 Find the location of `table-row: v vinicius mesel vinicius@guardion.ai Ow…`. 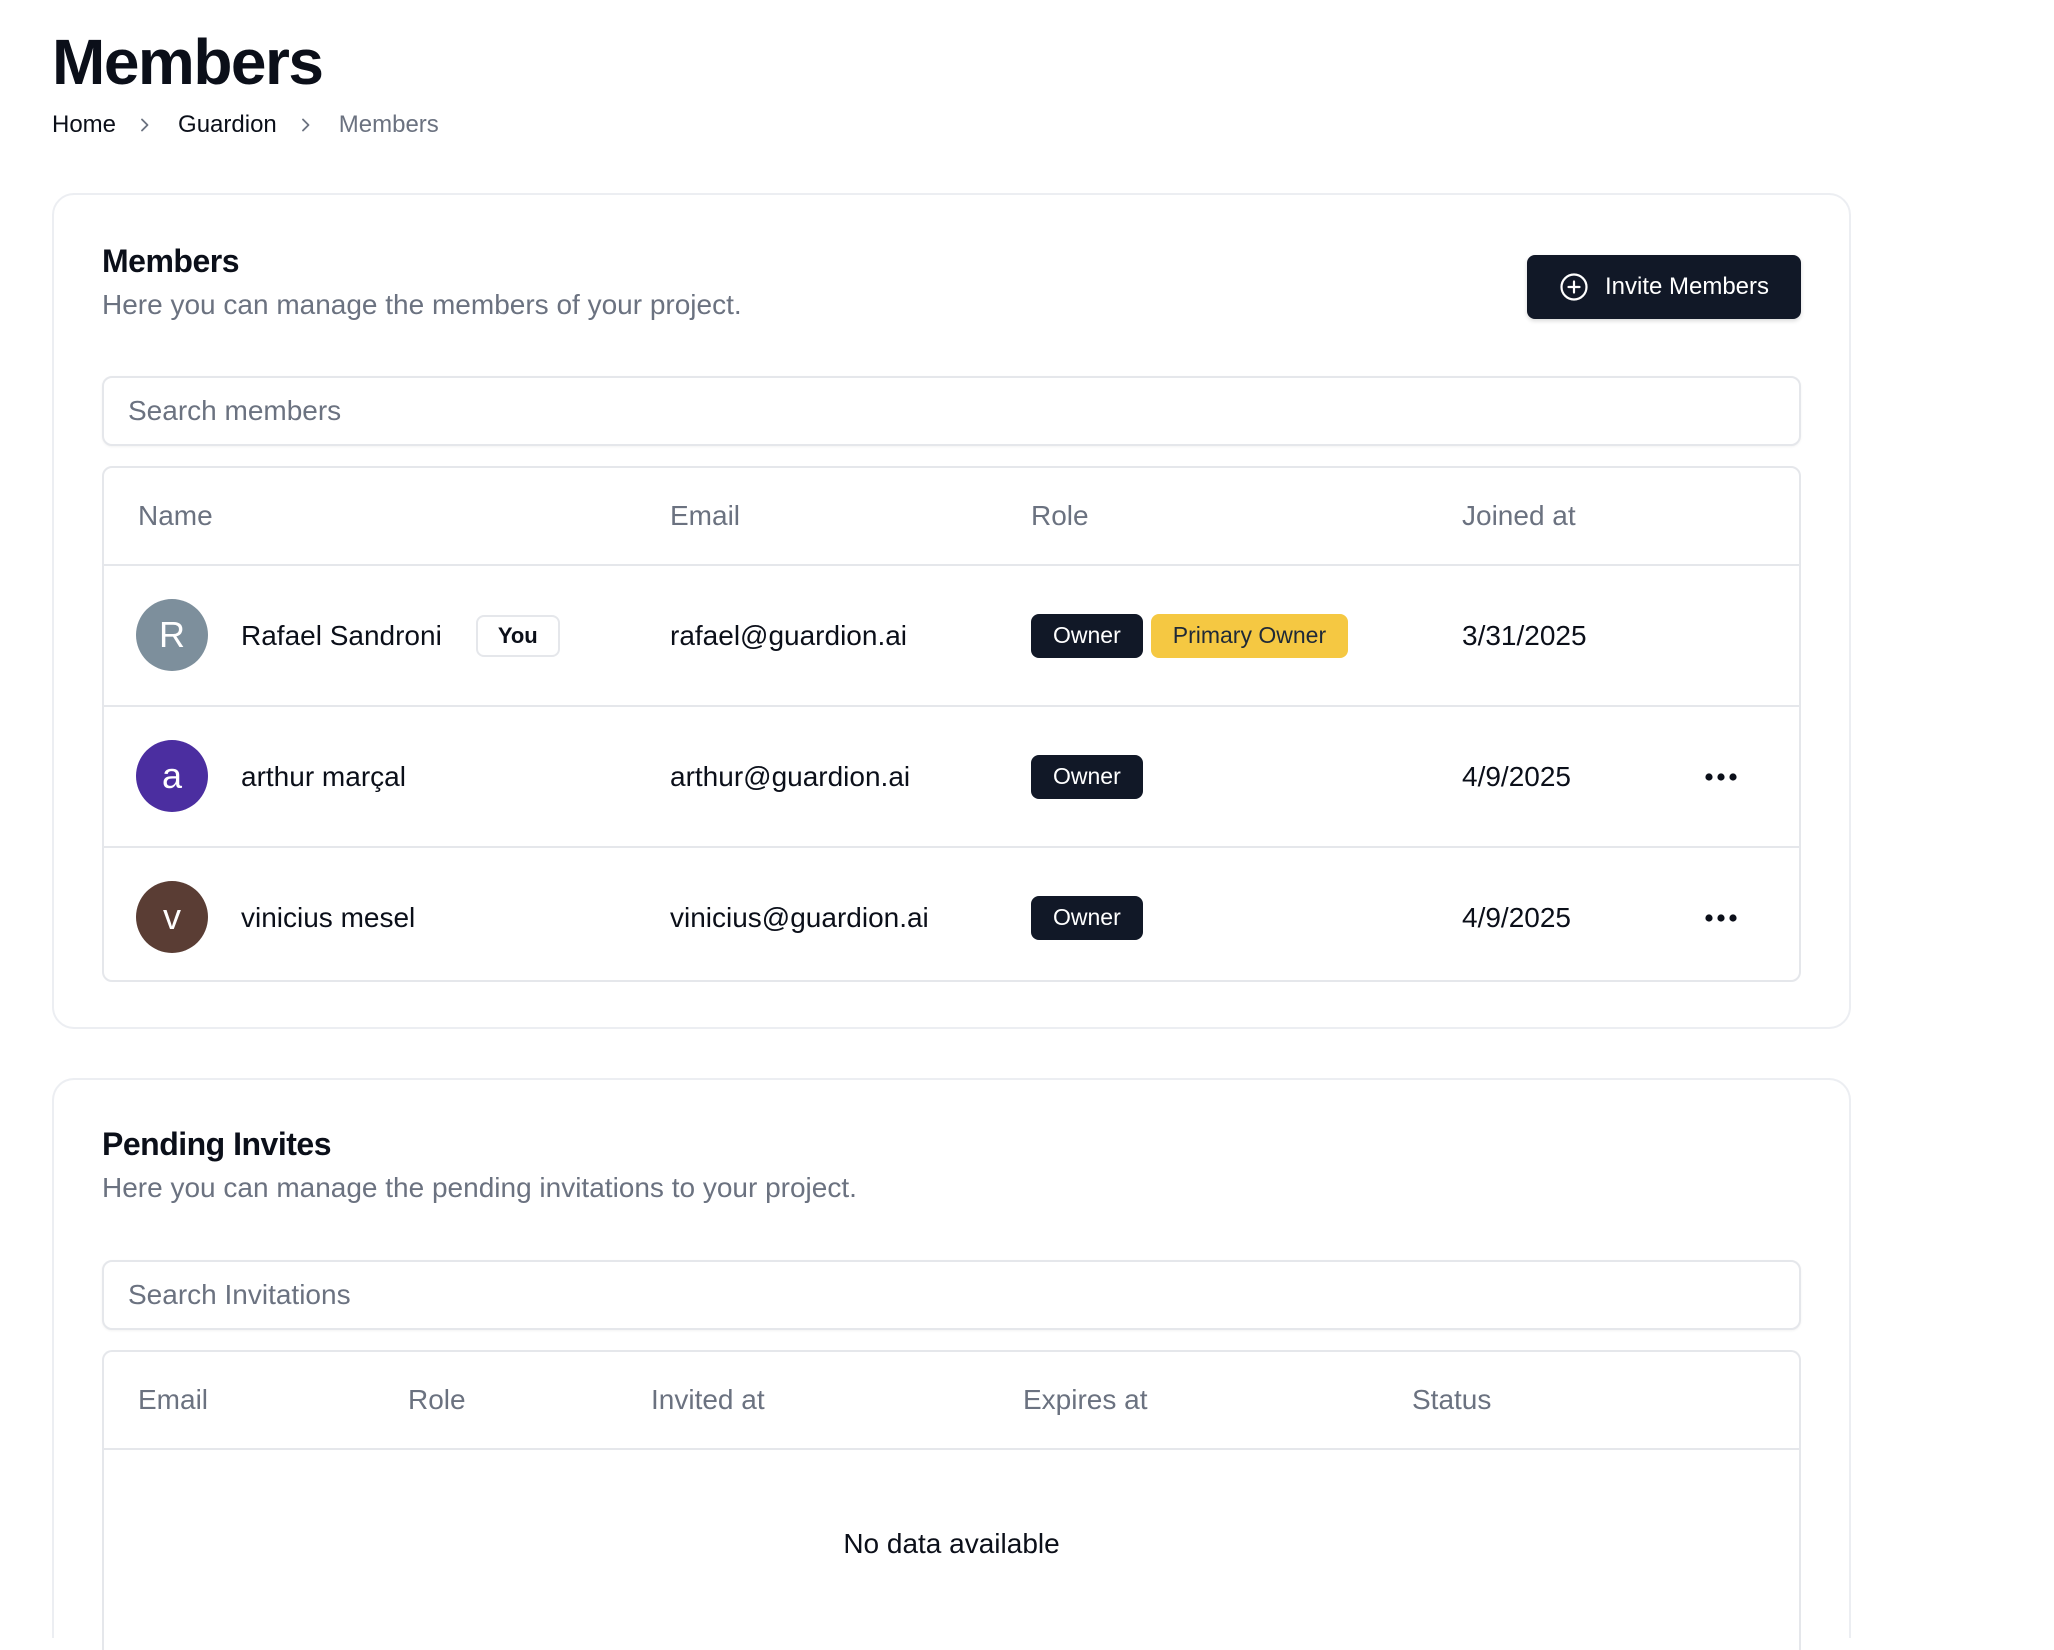

table-row: v vinicius mesel vinicius@guardion.ai Ow… is located at coordinates (951, 914).